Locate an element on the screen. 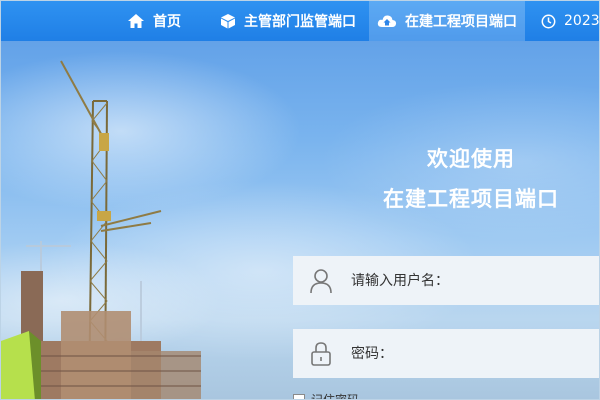 The image size is (600, 400). nav-datetime: 2023-0 is located at coordinates (570, 21).